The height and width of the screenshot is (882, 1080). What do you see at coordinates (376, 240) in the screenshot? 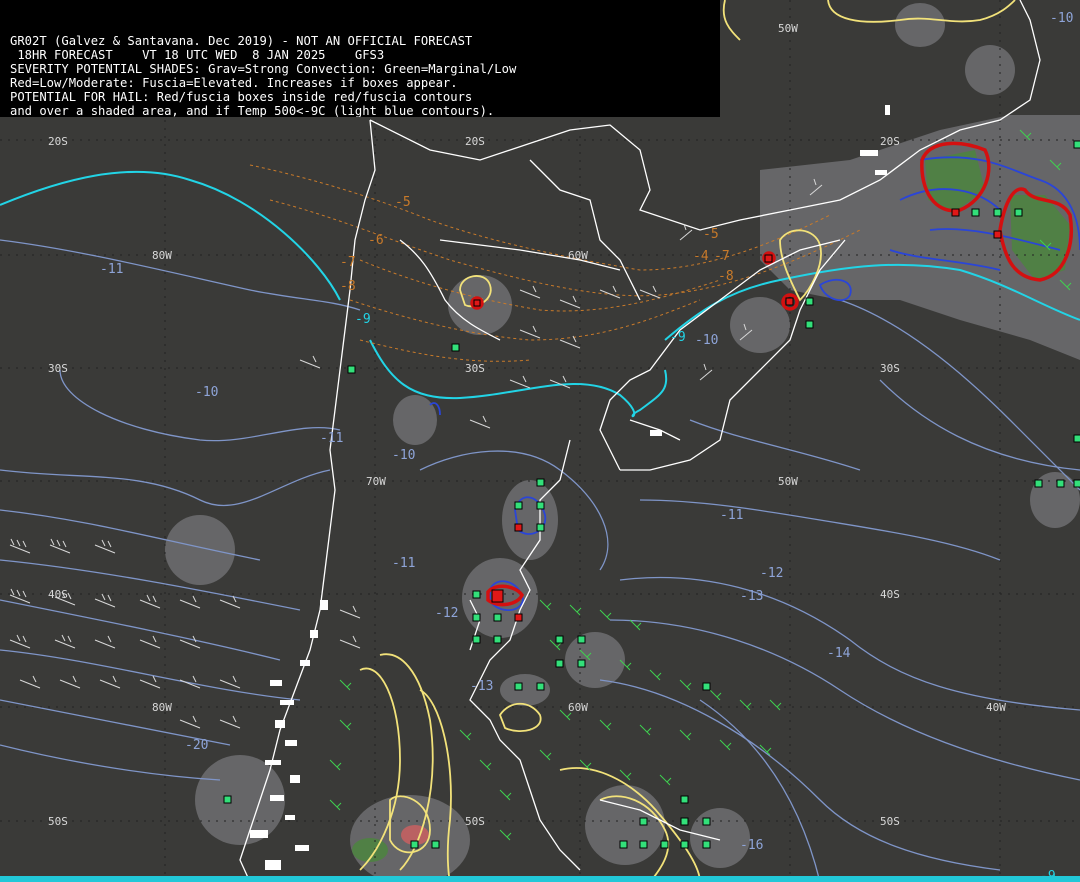
I see `orange-label: -6` at bounding box center [376, 240].